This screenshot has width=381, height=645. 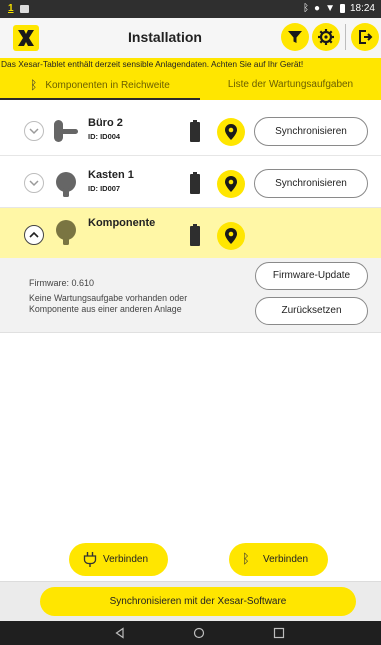 I want to click on connect-bluetooth-button: ᛒ Verbinden, so click(x=278, y=559).